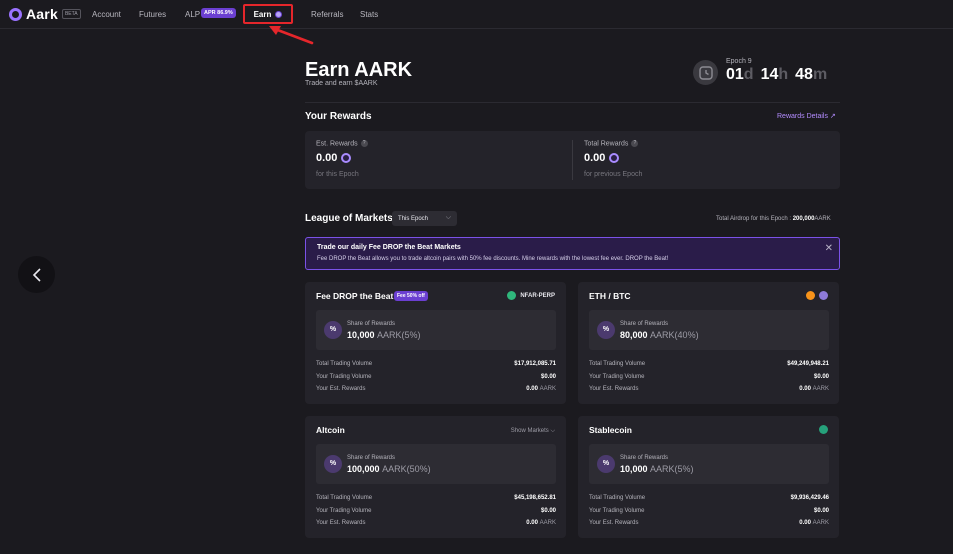 This screenshot has width=953, height=554. What do you see at coordinates (359, 70) in the screenshot?
I see `page-title: Earn AARK` at bounding box center [359, 70].